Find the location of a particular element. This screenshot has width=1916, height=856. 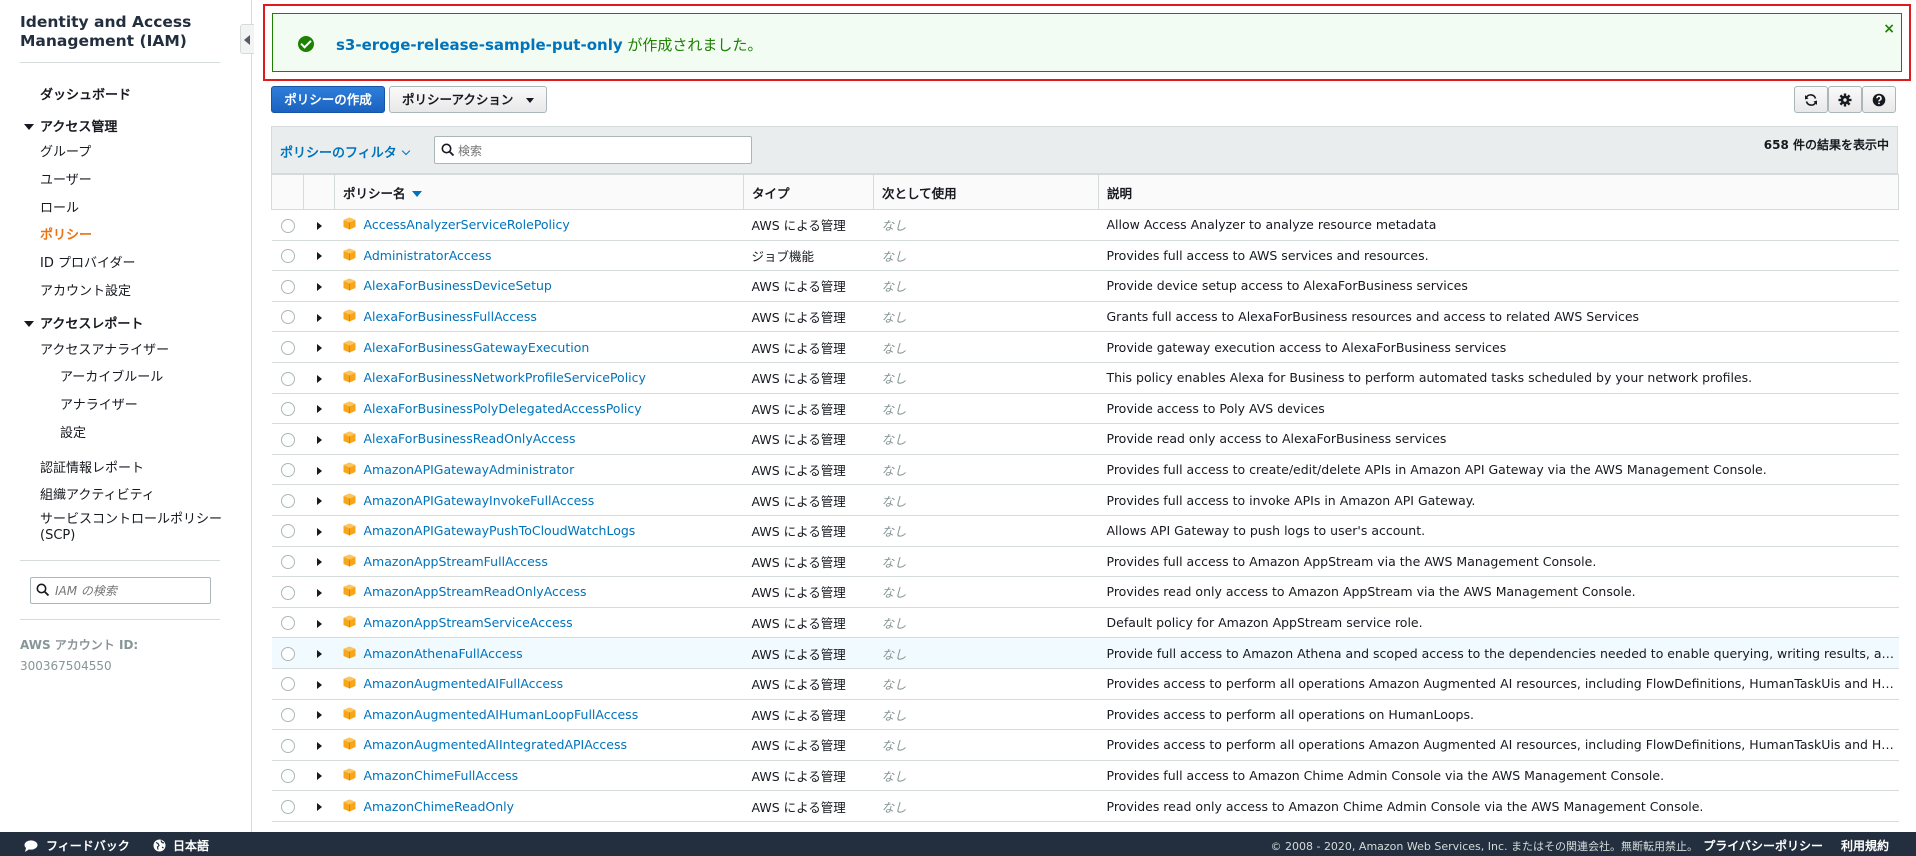

sidebar-item-policies: ポリシー is located at coordinates (66, 233).